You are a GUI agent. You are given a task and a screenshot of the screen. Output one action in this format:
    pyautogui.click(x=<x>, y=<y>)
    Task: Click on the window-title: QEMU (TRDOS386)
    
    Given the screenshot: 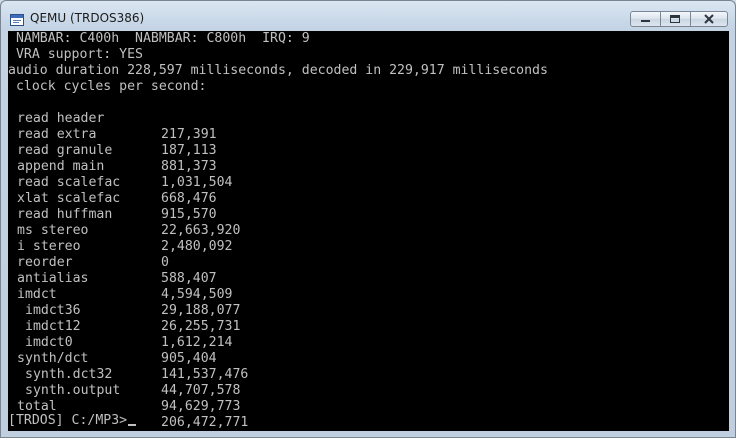 What is the action you would take?
    pyautogui.click(x=87, y=18)
    